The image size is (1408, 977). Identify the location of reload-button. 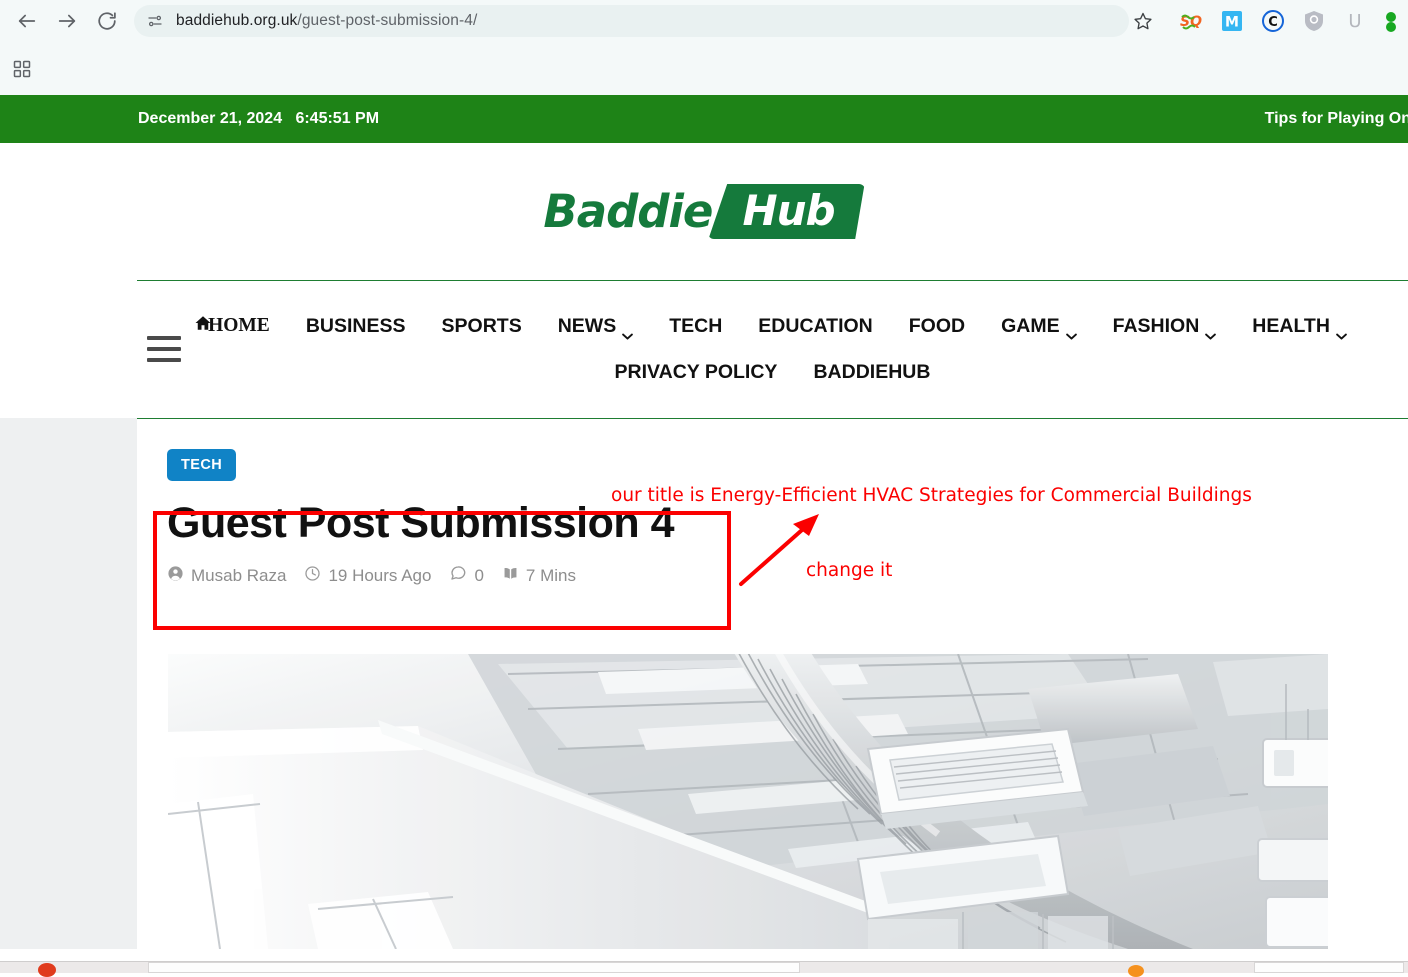
(107, 21).